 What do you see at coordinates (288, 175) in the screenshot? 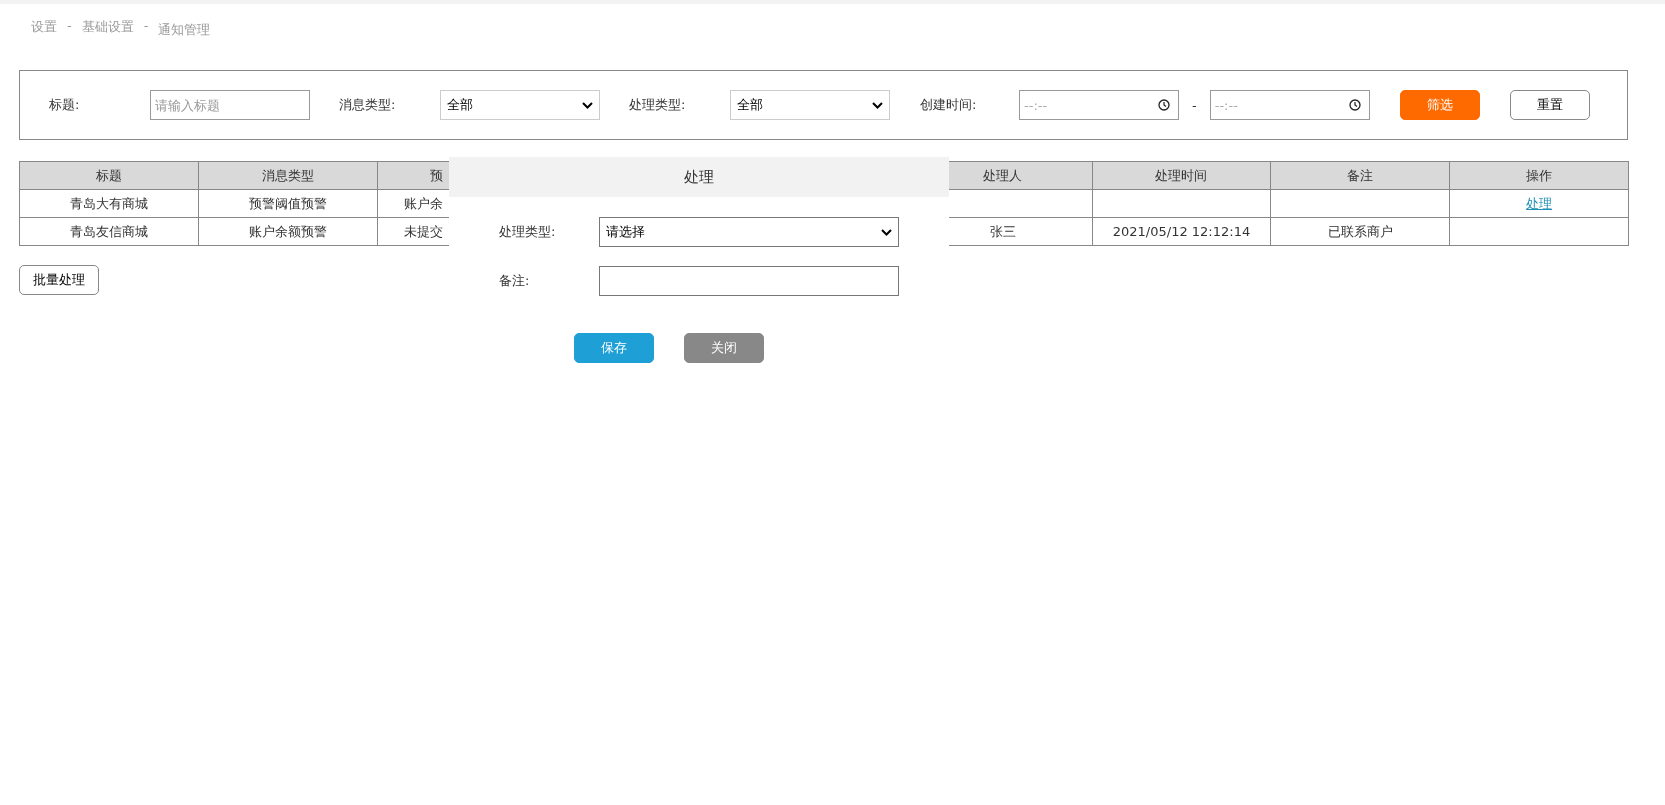
I see `column-header: 消息类型` at bounding box center [288, 175].